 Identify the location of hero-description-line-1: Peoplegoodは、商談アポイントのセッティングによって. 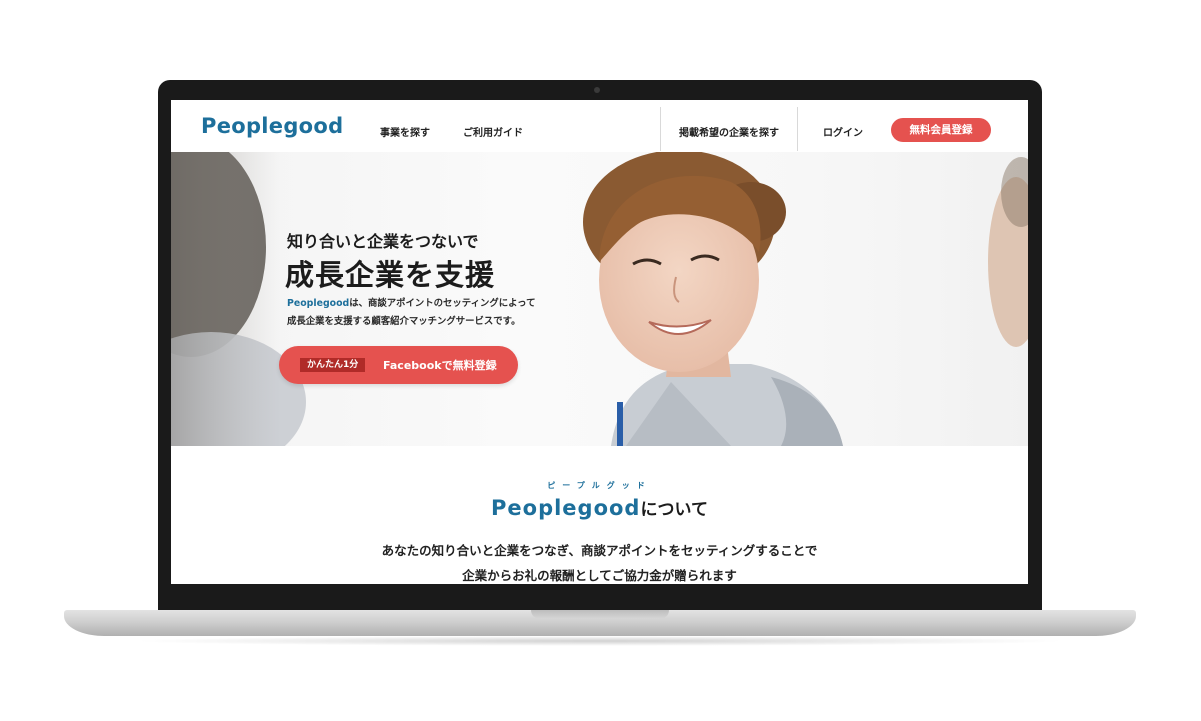
(411, 304).